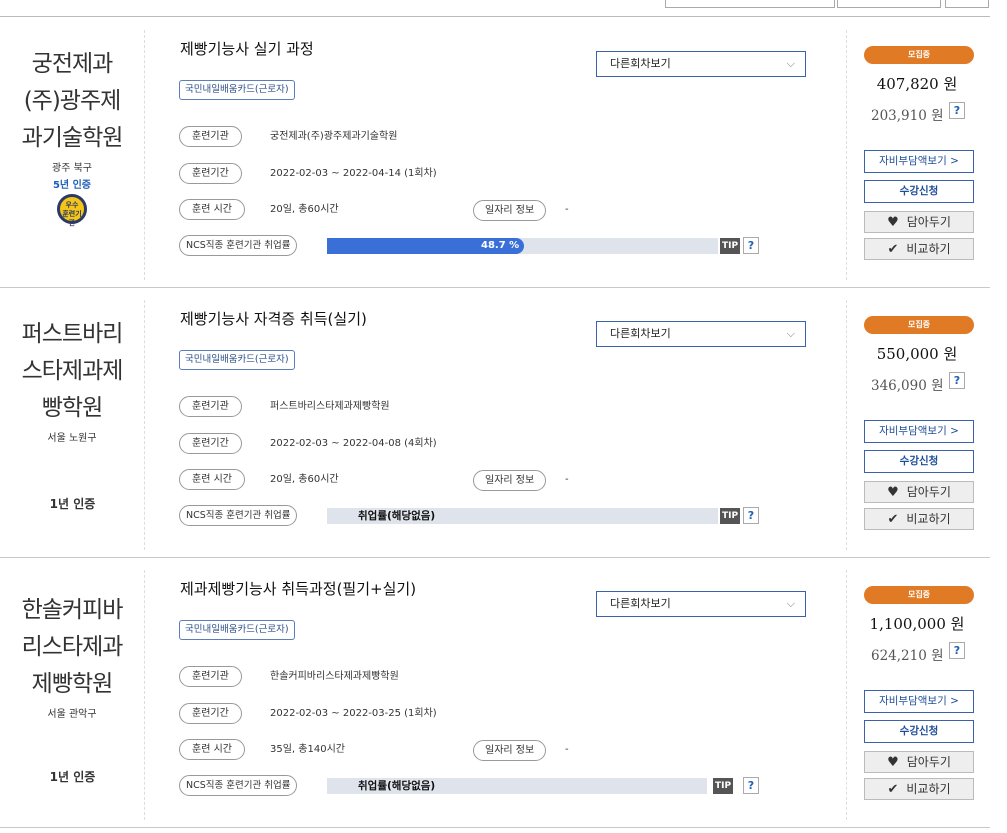 The image size is (1007, 833). What do you see at coordinates (247, 48) in the screenshot?
I see `course-title: 제빵기능사 실기 과정` at bounding box center [247, 48].